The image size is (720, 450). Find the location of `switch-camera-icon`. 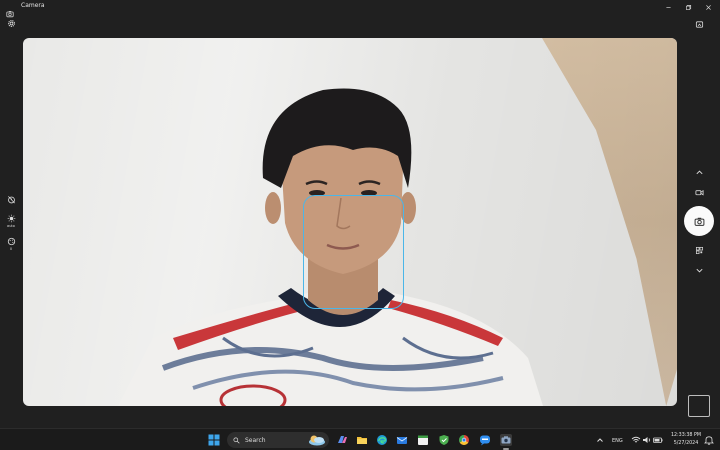

switch-camera-icon is located at coordinates (699, 24).